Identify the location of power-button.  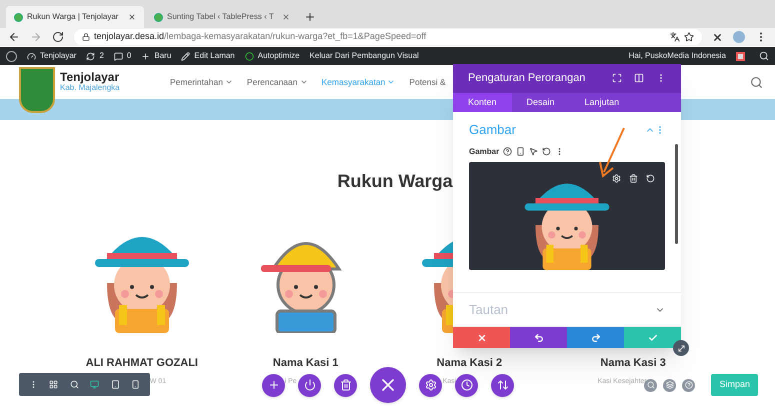
(309, 385).